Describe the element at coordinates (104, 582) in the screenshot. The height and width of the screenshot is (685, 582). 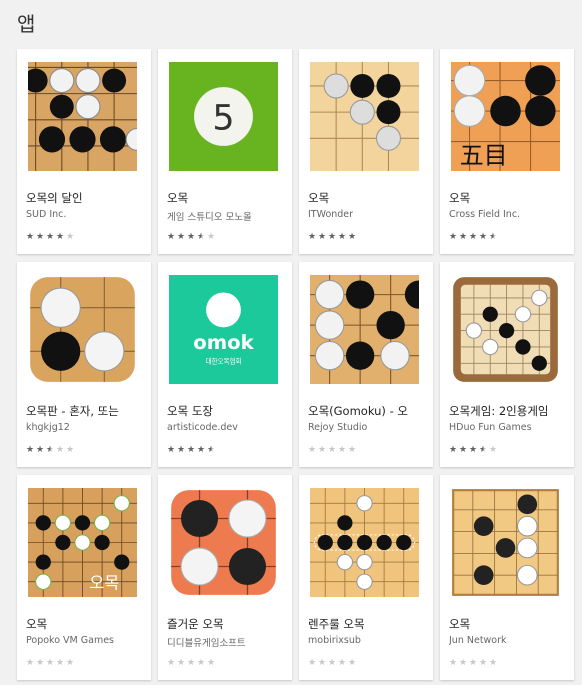
I see `icon-omok-label: 오목` at that location.